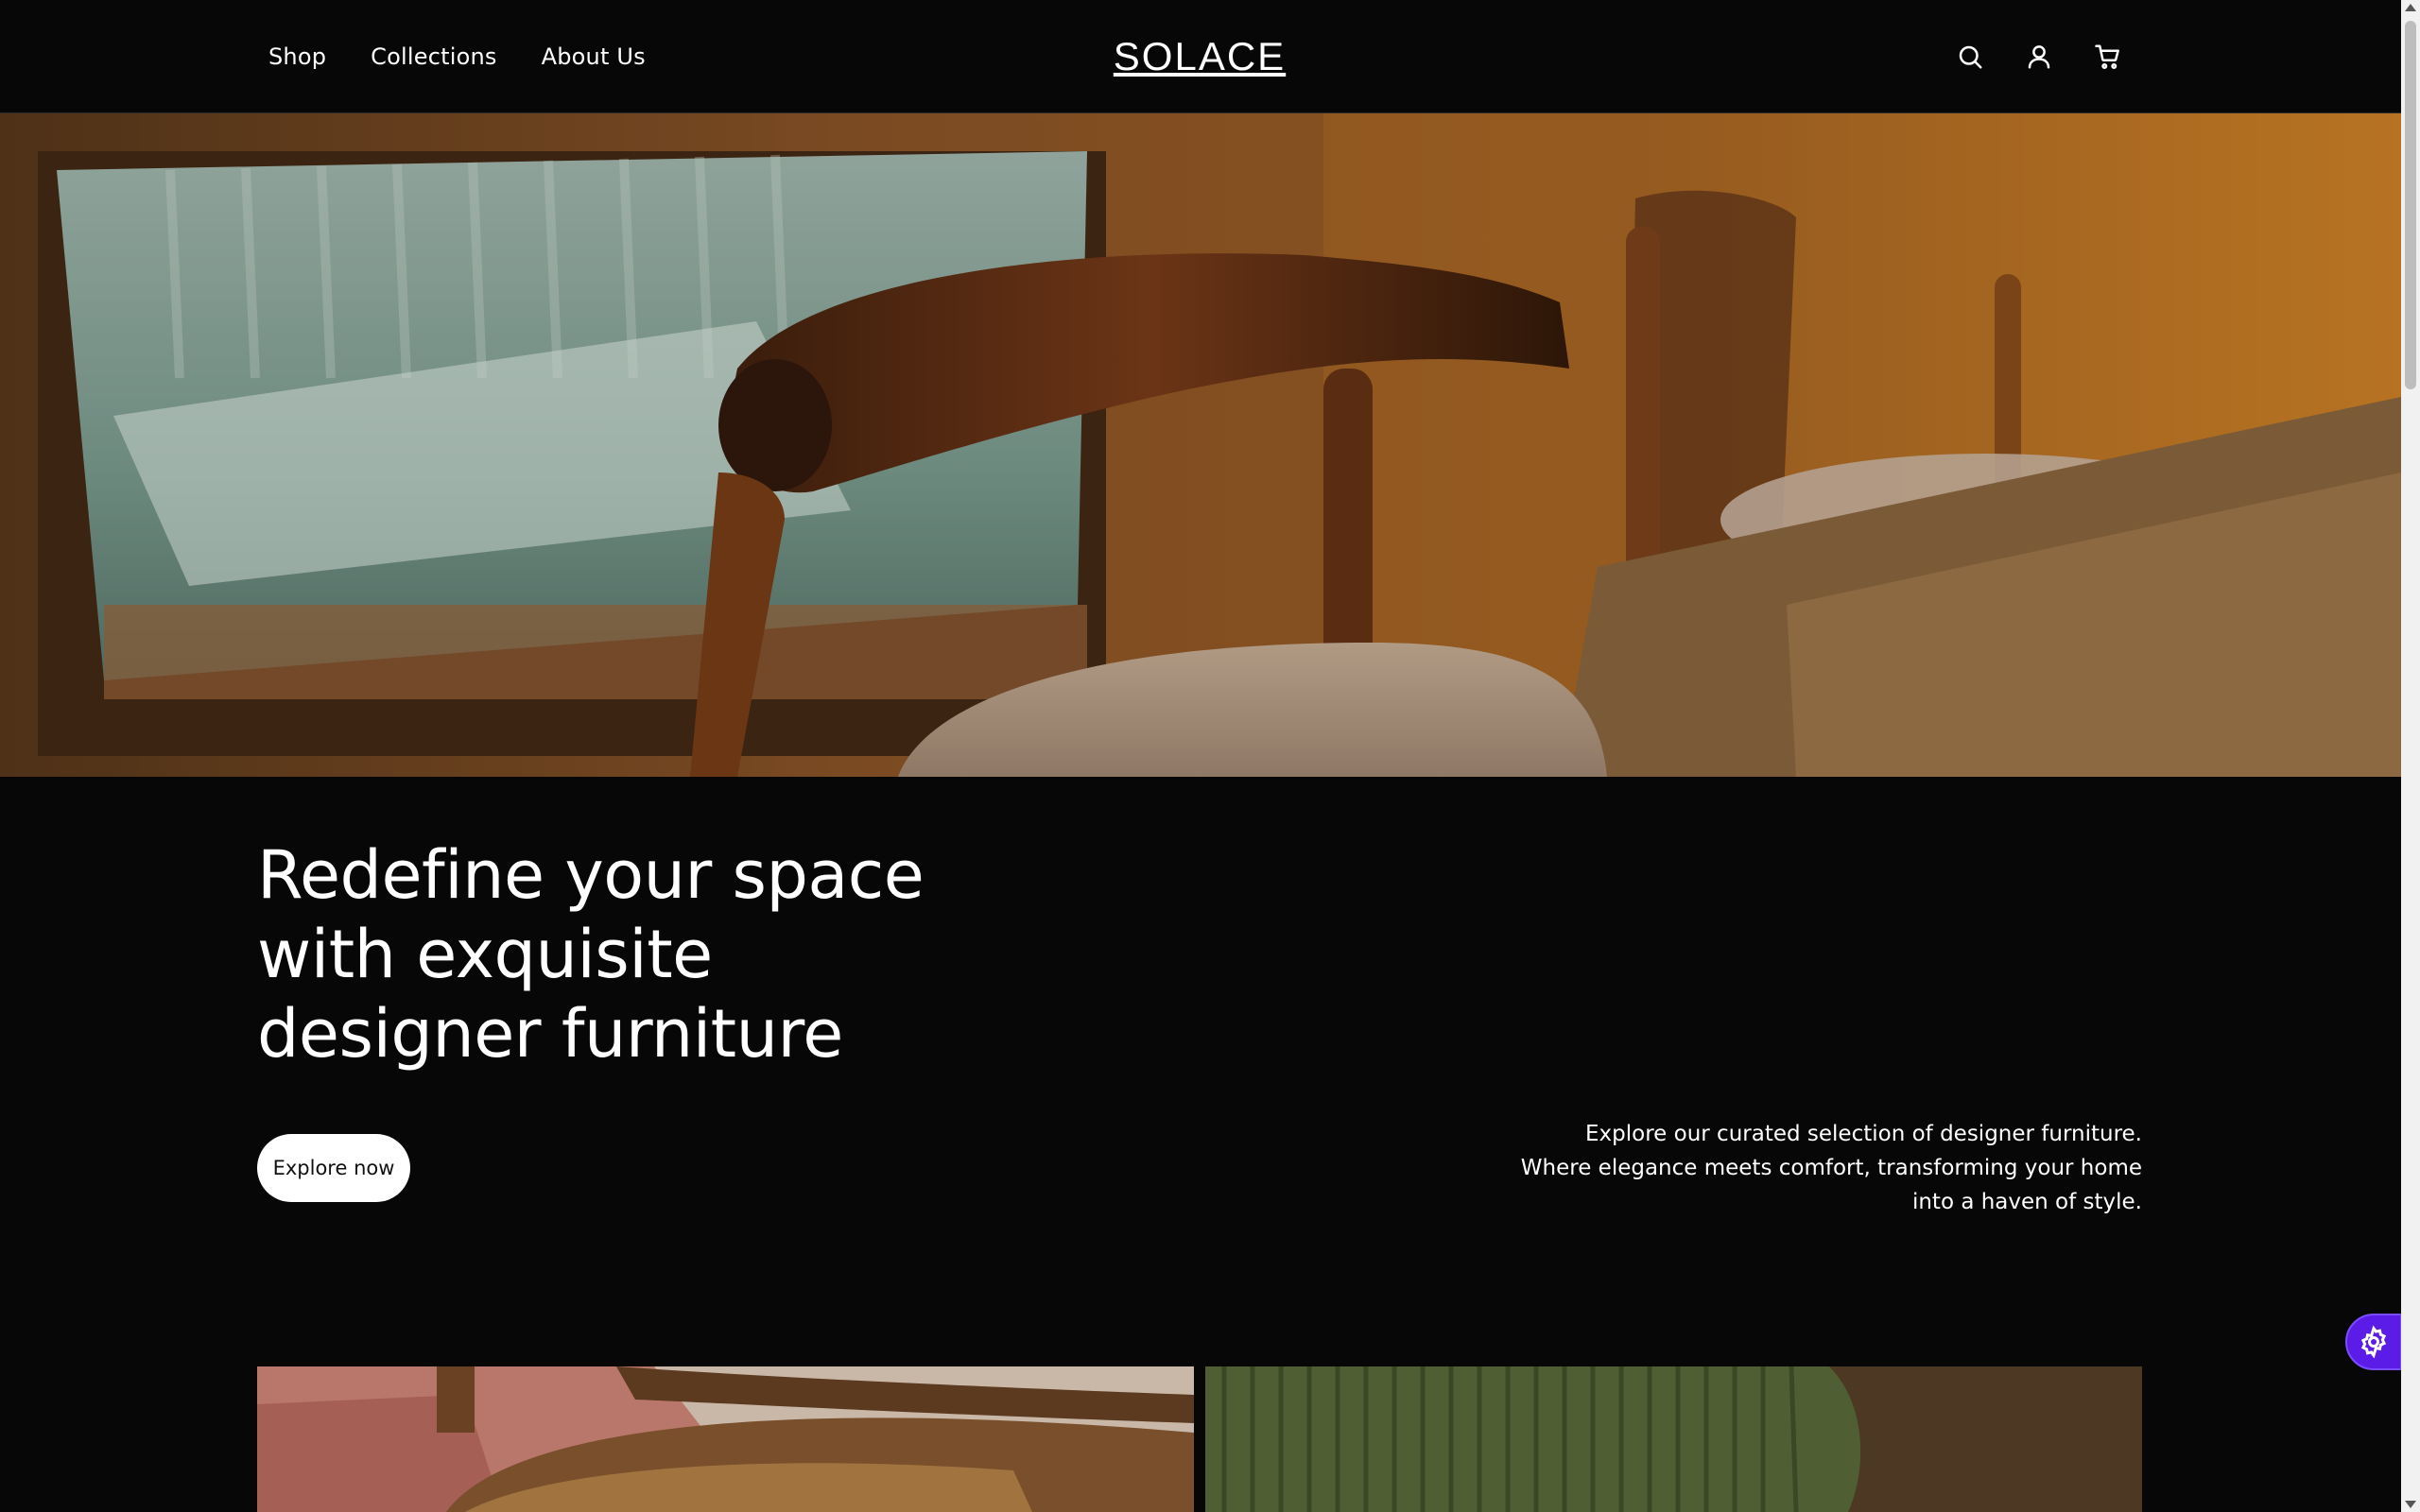 The width and height of the screenshot is (2420, 1512). What do you see at coordinates (2410, 756) in the screenshot?
I see `page-scrollbar` at bounding box center [2410, 756].